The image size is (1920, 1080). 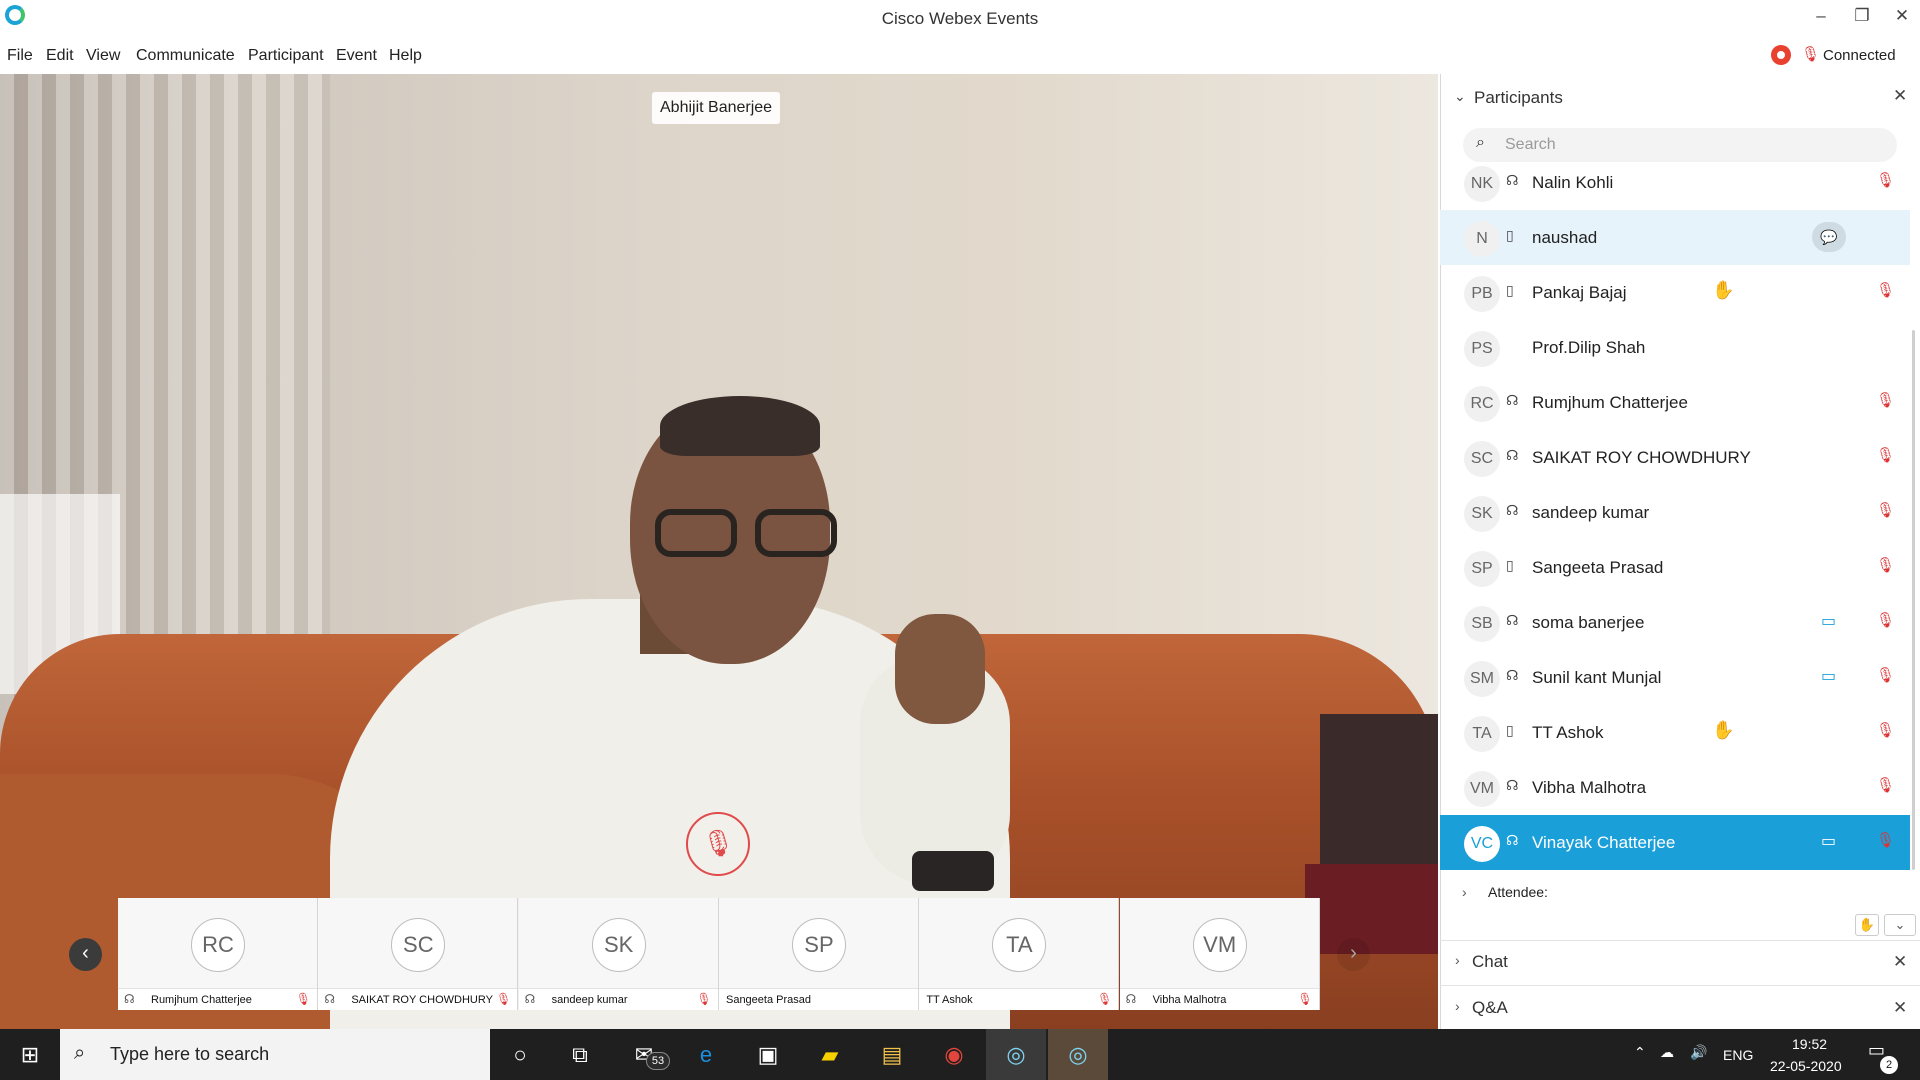 What do you see at coordinates (1589, 347) in the screenshot?
I see `participant-name: Prof.Dilip Shah` at bounding box center [1589, 347].